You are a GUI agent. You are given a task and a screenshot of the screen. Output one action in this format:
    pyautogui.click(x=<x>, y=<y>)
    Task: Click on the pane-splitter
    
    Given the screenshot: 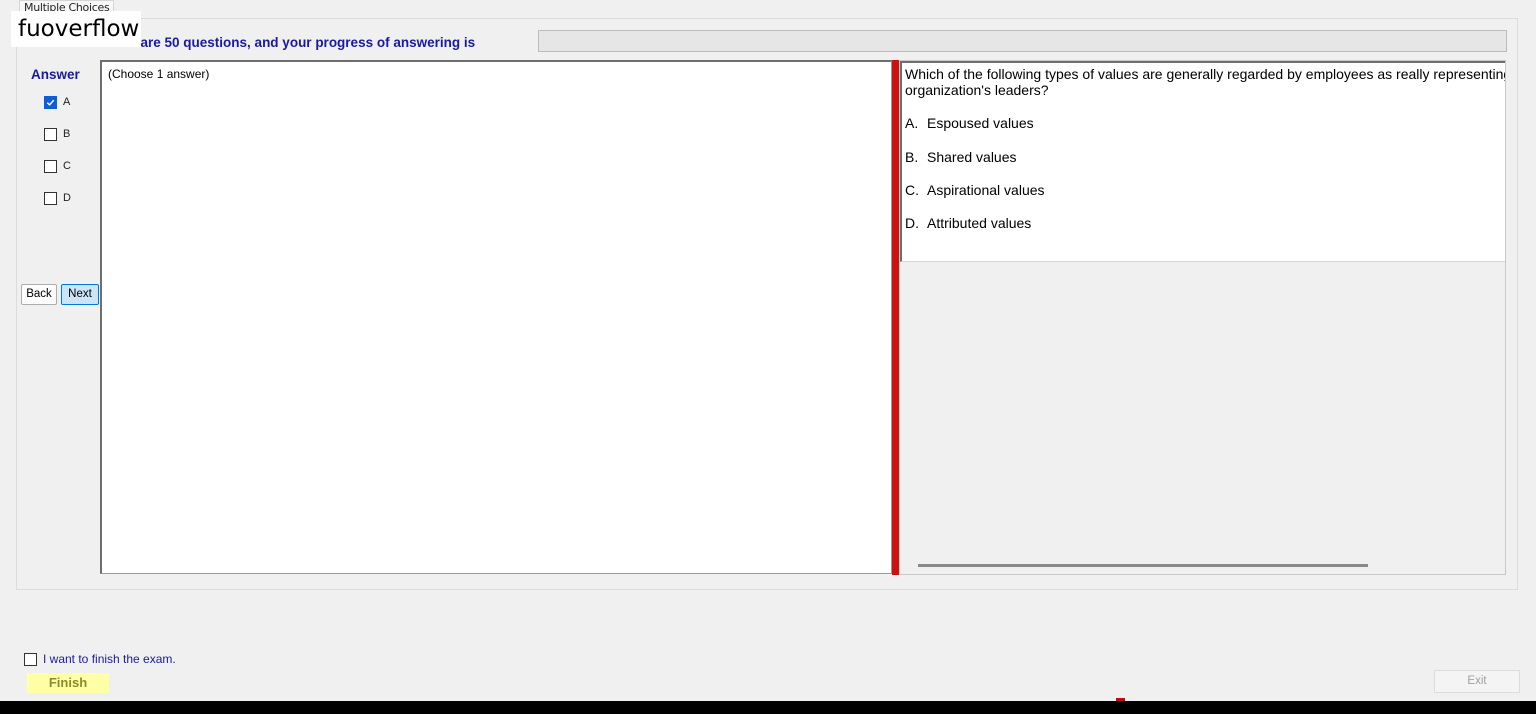 What is the action you would take?
    pyautogui.click(x=895, y=317)
    